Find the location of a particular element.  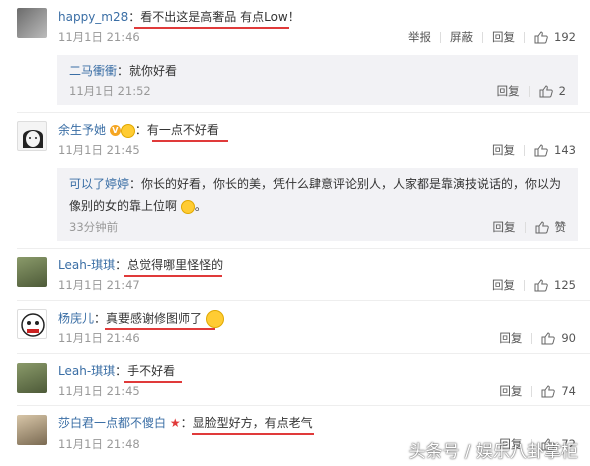

comment-item: 杨庑儿：真要感谢修图师了 11月1日 21:46 回复 90 is located at coordinates (295, 325).